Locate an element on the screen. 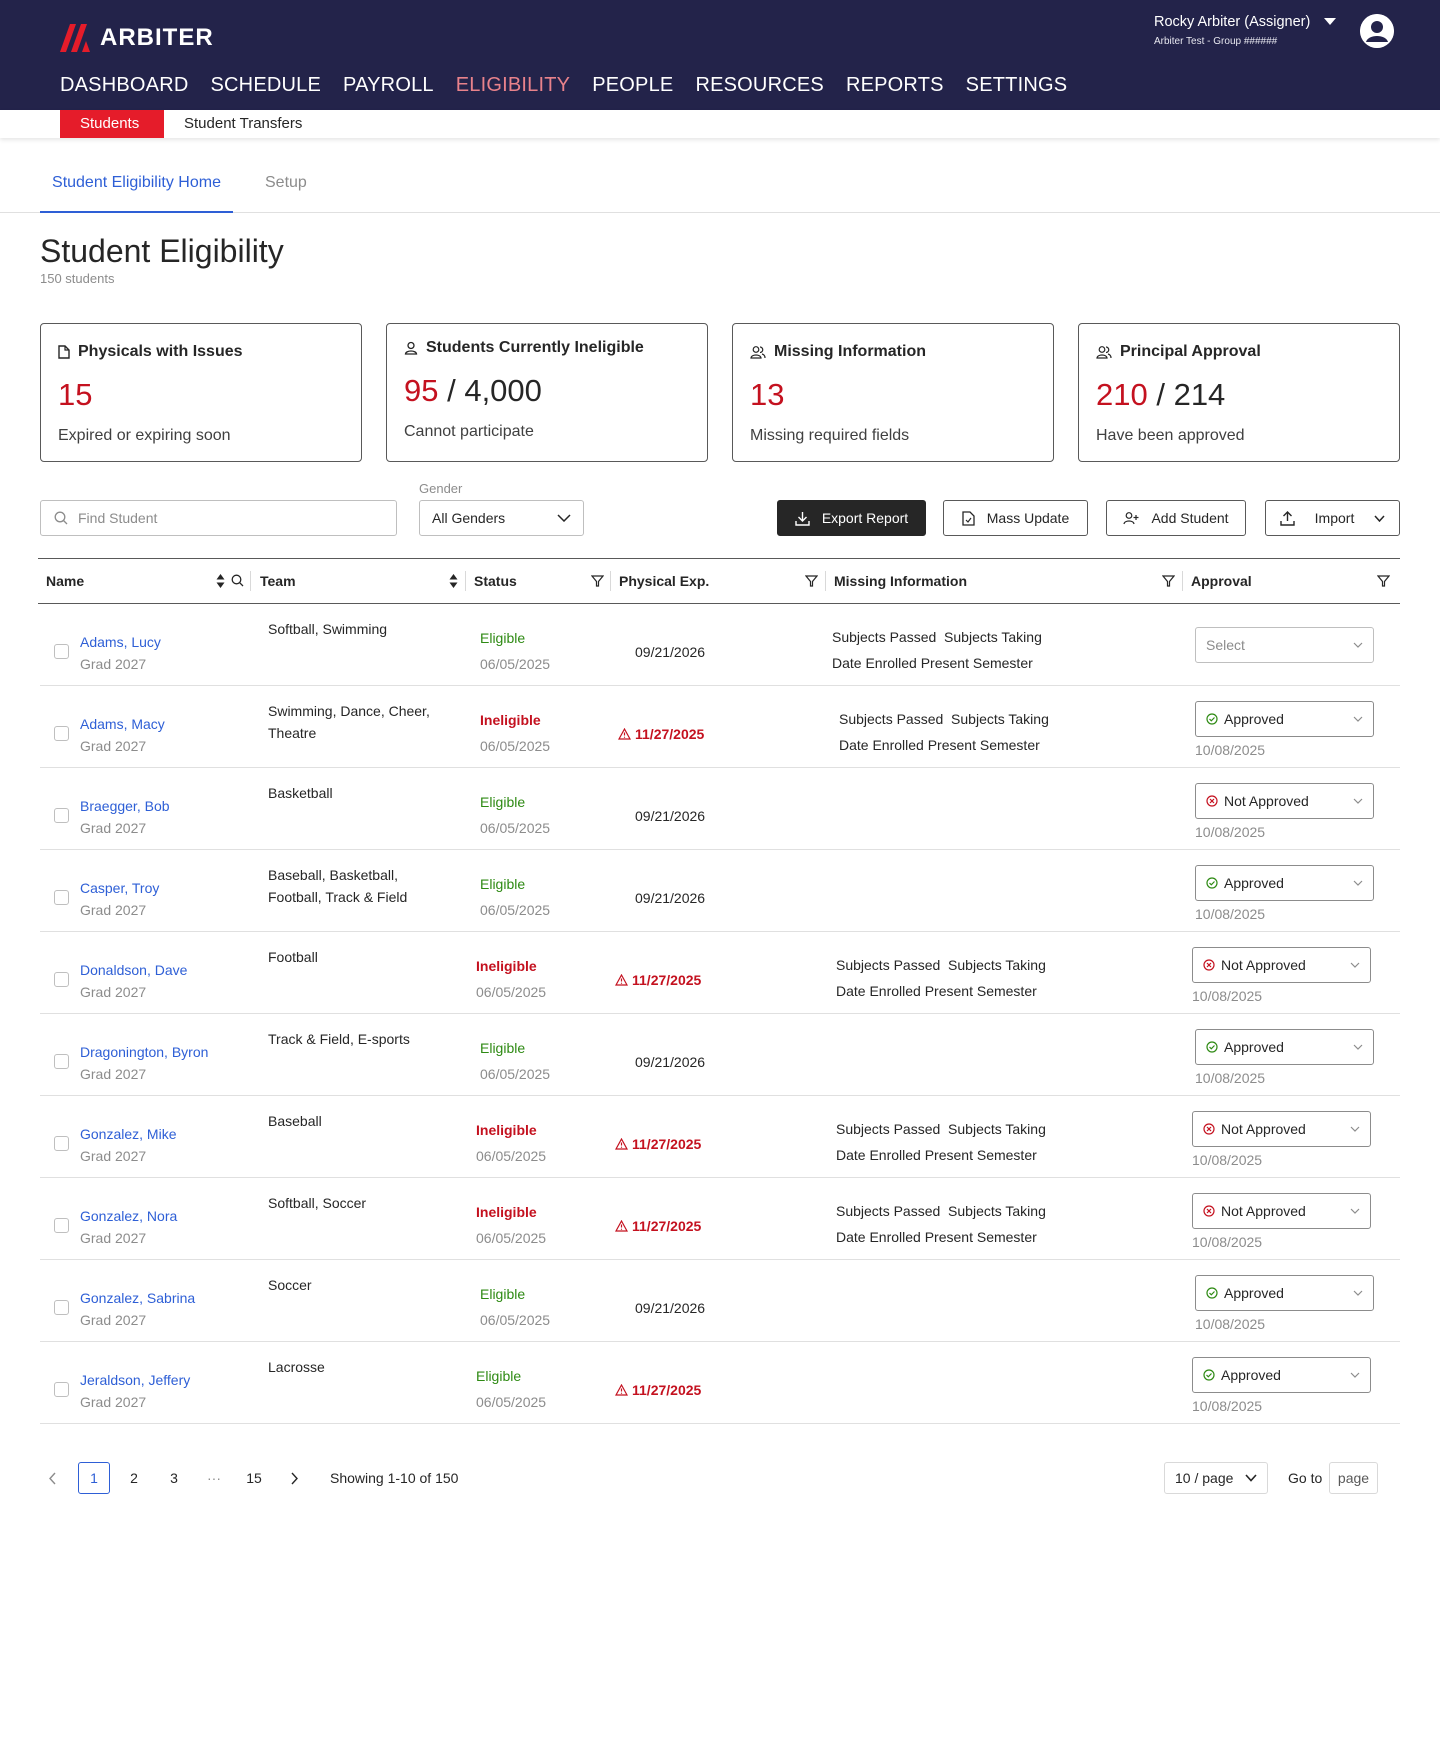  page-button-1: 1 is located at coordinates (94, 1478).